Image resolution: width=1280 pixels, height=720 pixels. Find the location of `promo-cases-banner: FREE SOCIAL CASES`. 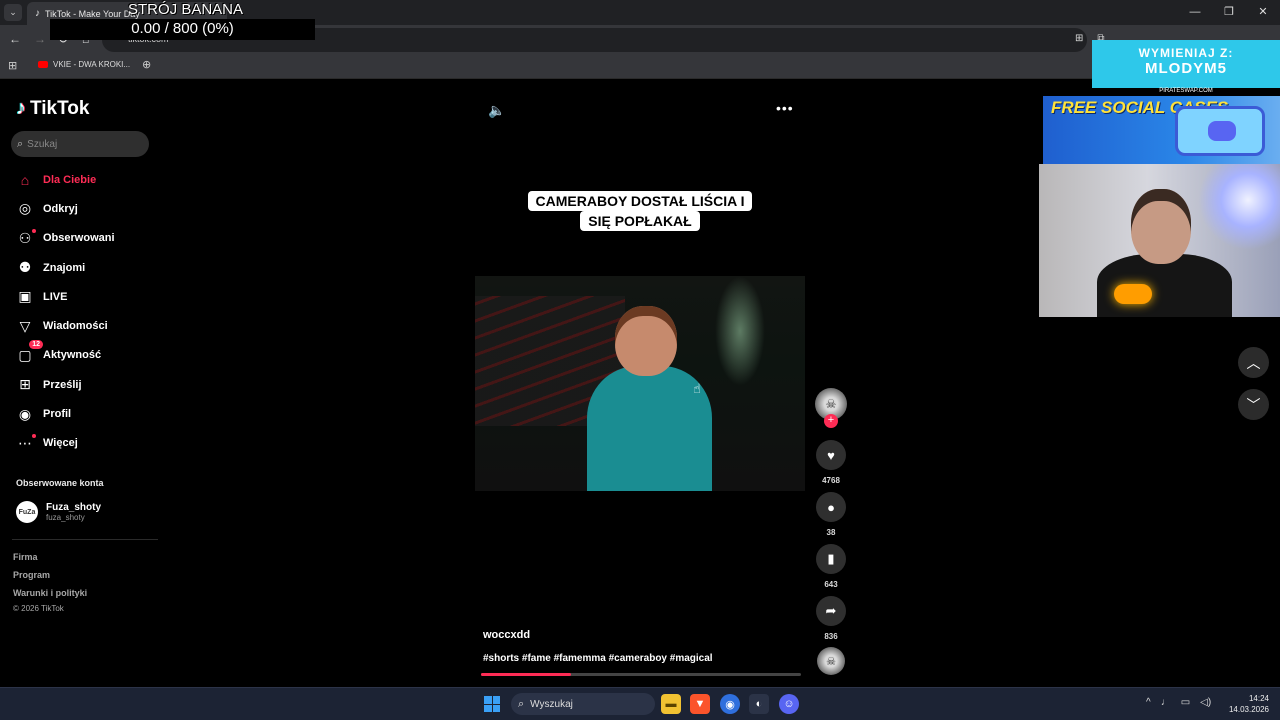

promo-cases-banner: FREE SOCIAL CASES is located at coordinates (1161, 130).